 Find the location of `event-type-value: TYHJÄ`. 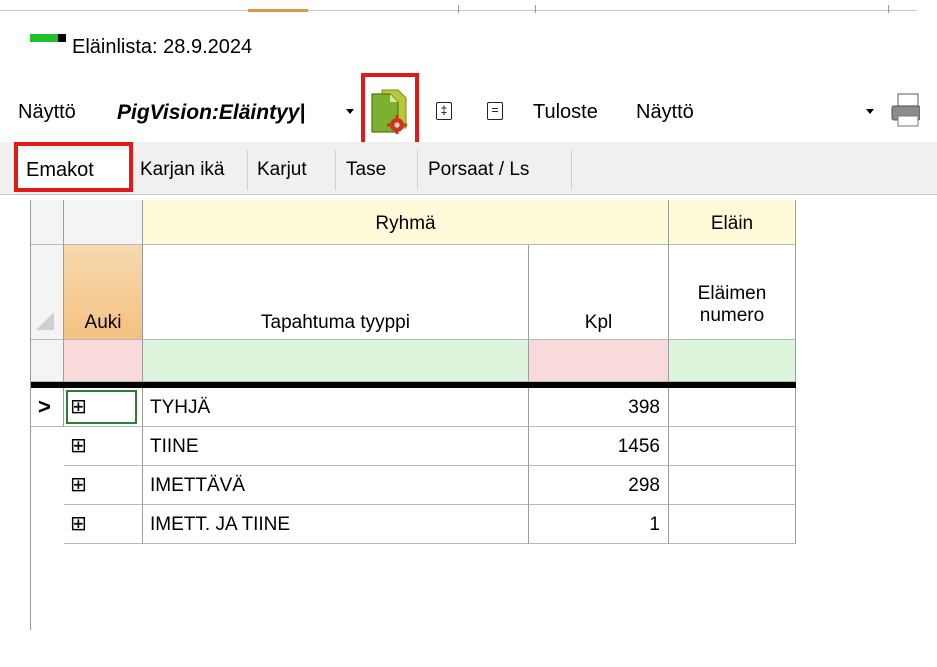

event-type-value: TYHJÄ is located at coordinates (180, 407).